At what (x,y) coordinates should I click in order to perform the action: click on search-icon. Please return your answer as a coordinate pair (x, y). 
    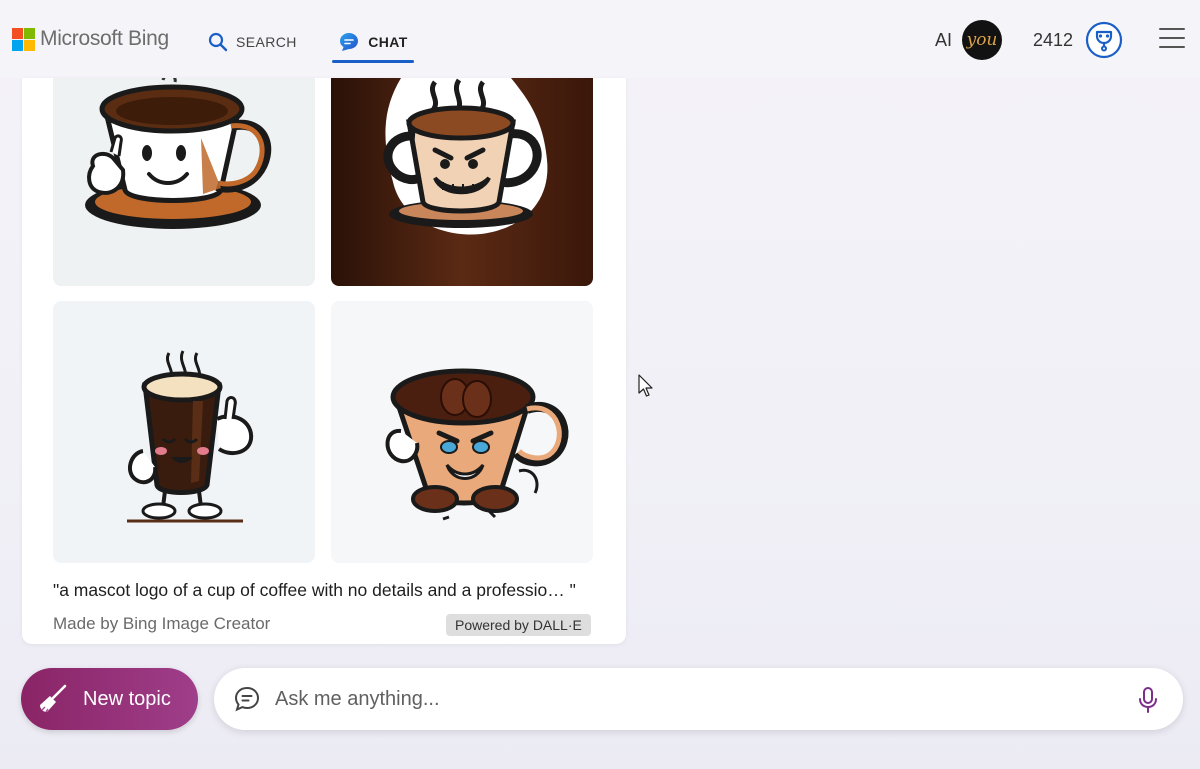
    Looking at the image, I should click on (218, 42).